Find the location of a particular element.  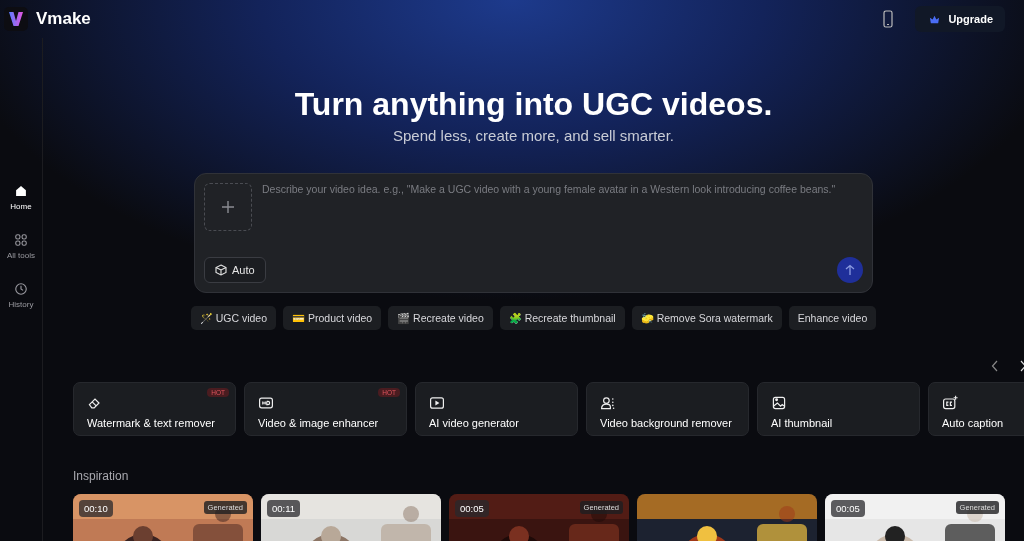

duration-label: 00:10 is located at coordinates (96, 508).